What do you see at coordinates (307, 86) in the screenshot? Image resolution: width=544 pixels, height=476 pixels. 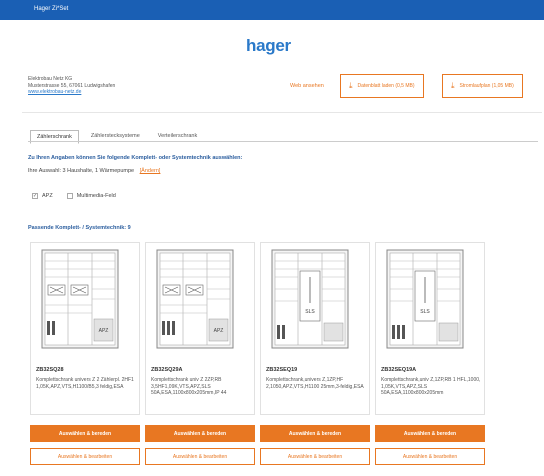 I see `web-view-link: Web ansehen` at bounding box center [307, 86].